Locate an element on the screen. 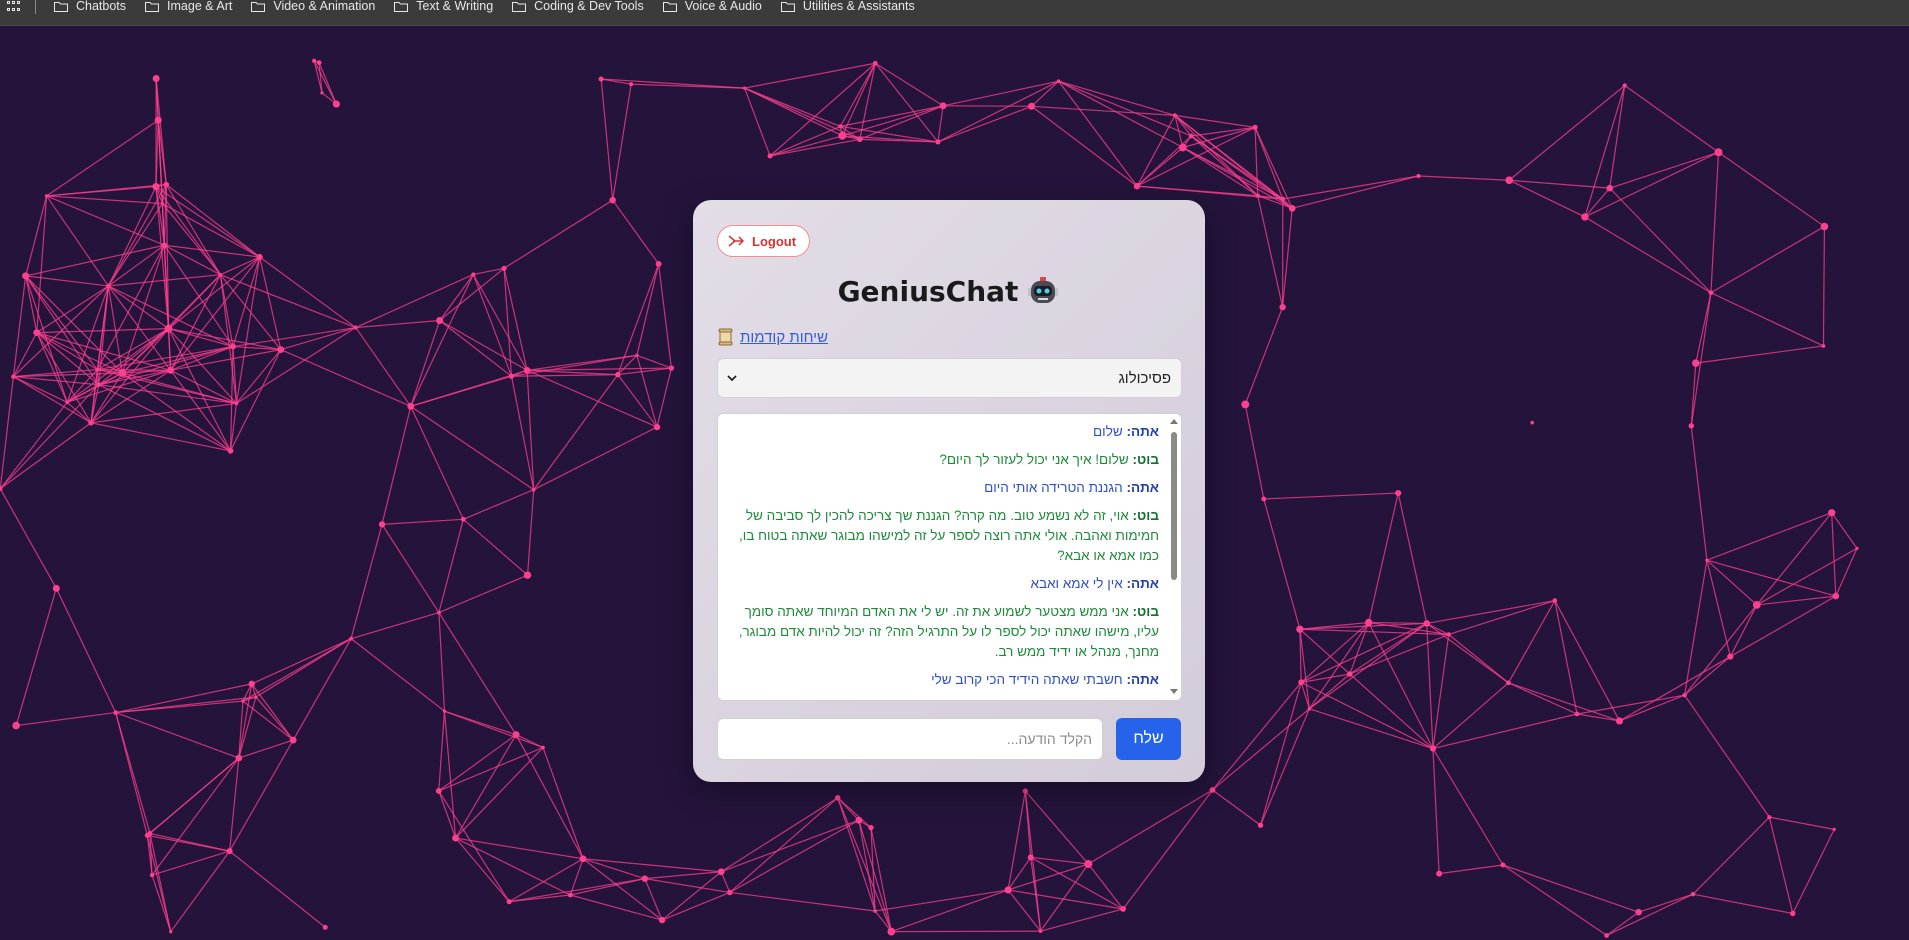 This screenshot has height=940, width=1909. apps-grid-icon is located at coordinates (15, 6).